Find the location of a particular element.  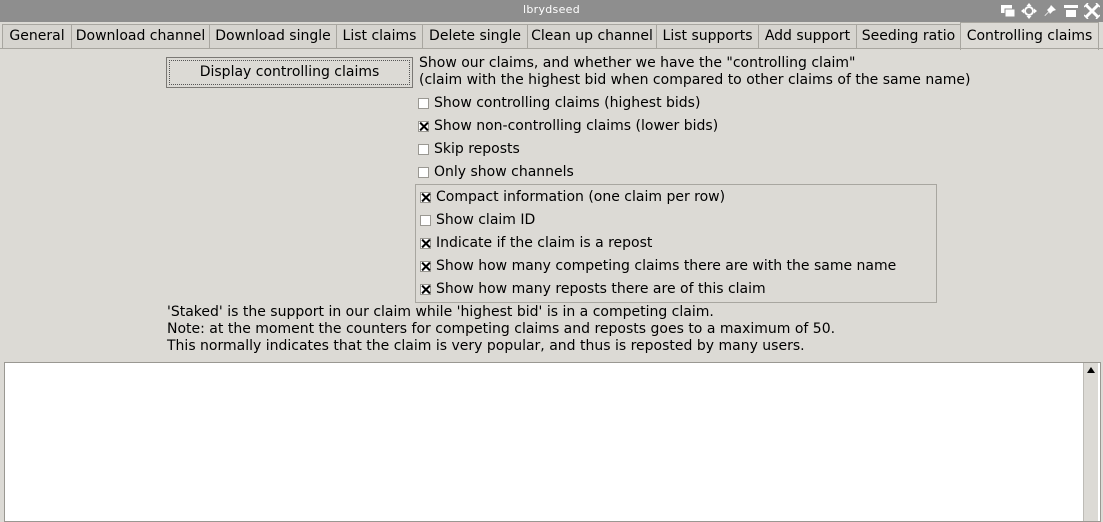

indicate-repost-checkbox: Indicate if the claim is a repost is located at coordinates (536, 243).